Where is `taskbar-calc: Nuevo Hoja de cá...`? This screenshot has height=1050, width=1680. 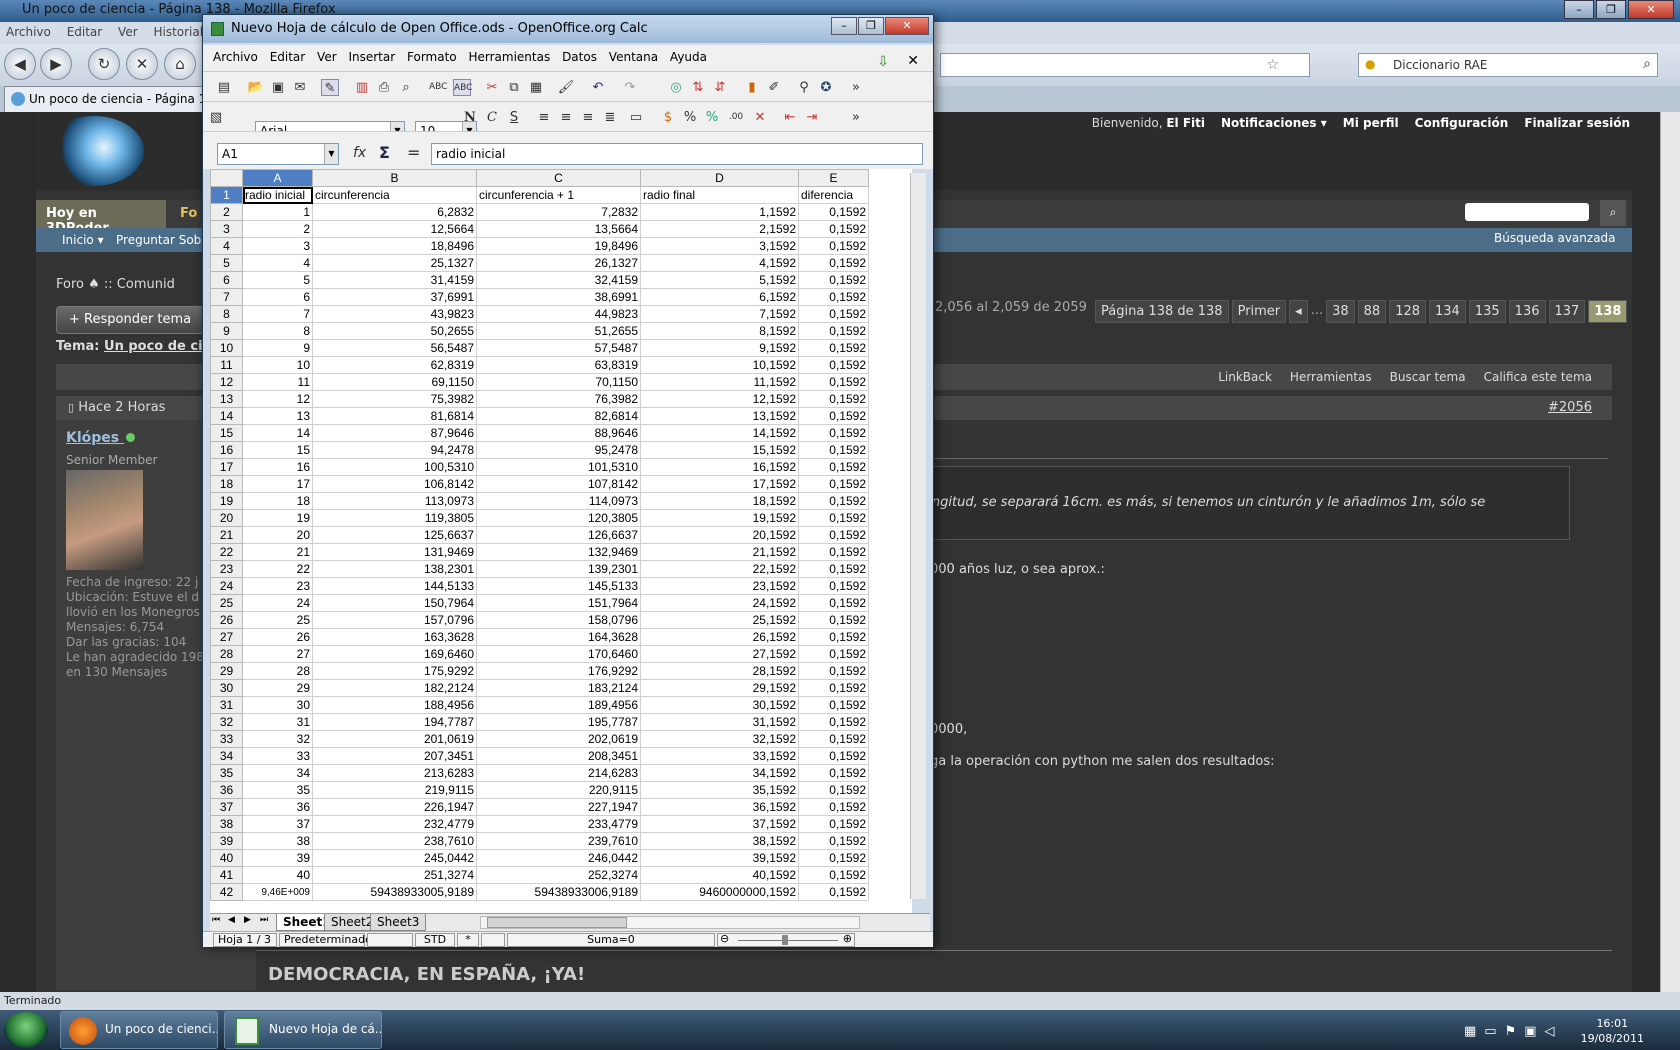 taskbar-calc: Nuevo Hoja de cá... is located at coordinates (303, 1030).